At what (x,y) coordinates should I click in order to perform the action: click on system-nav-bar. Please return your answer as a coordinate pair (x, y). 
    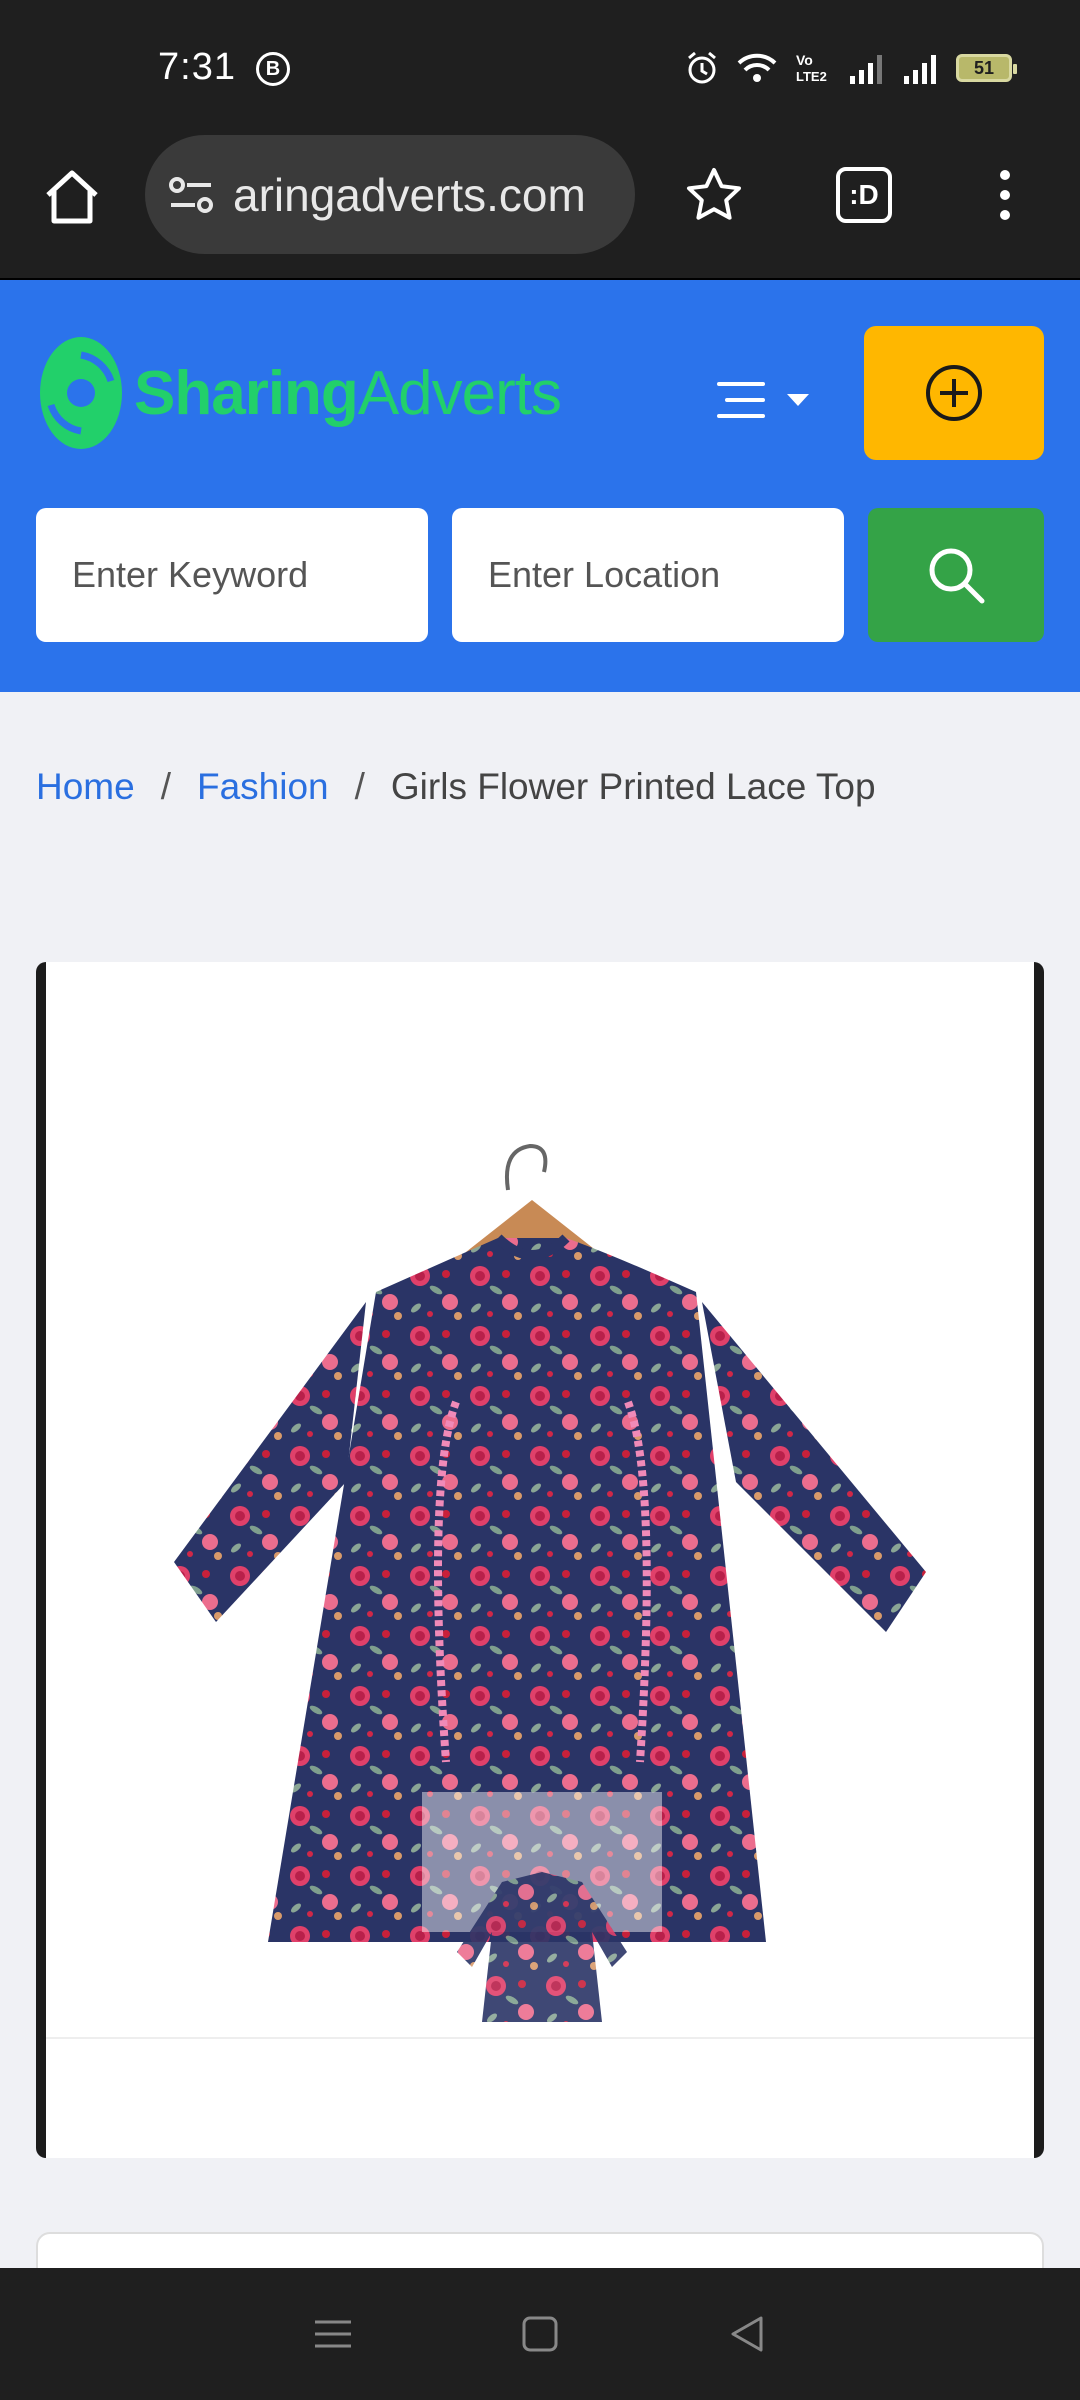
    Looking at the image, I should click on (540, 2334).